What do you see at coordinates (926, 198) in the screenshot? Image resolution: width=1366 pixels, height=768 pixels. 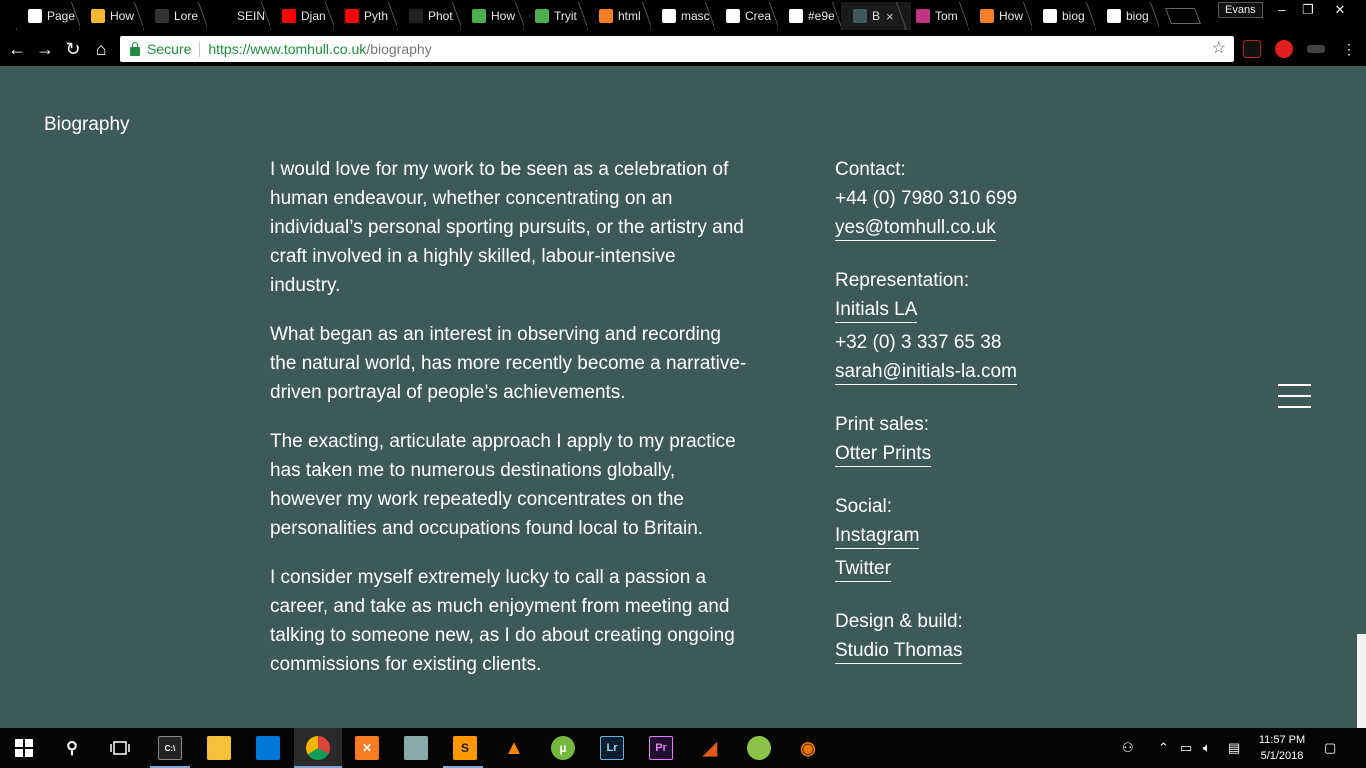 I see `contact-phone: +44 (0) 7980 310 699` at bounding box center [926, 198].